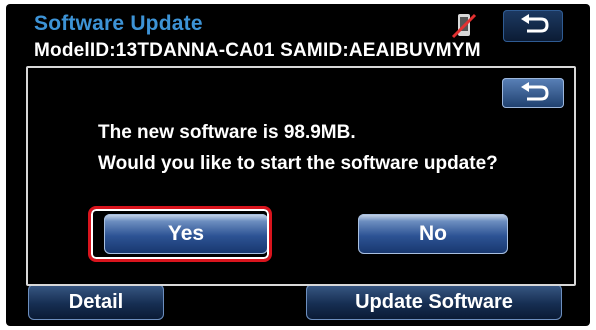 Image resolution: width=596 pixels, height=330 pixels. Describe the element at coordinates (257, 50) in the screenshot. I see `model-id-text: ModelID:13TDANNA-CA01 SAMID:AEAIBUVMYM` at that location.